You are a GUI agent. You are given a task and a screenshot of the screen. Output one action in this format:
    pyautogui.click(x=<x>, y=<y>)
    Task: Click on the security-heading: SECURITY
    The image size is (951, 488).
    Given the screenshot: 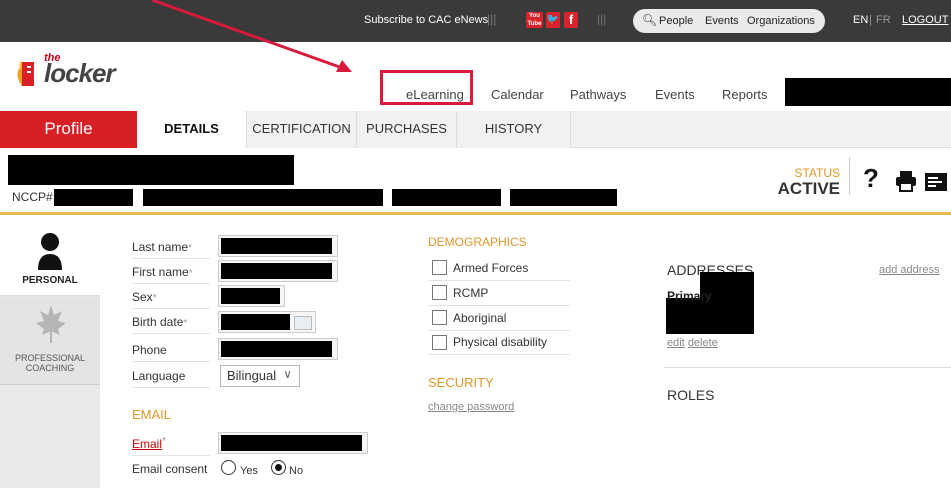 What is the action you would take?
    pyautogui.click(x=461, y=382)
    